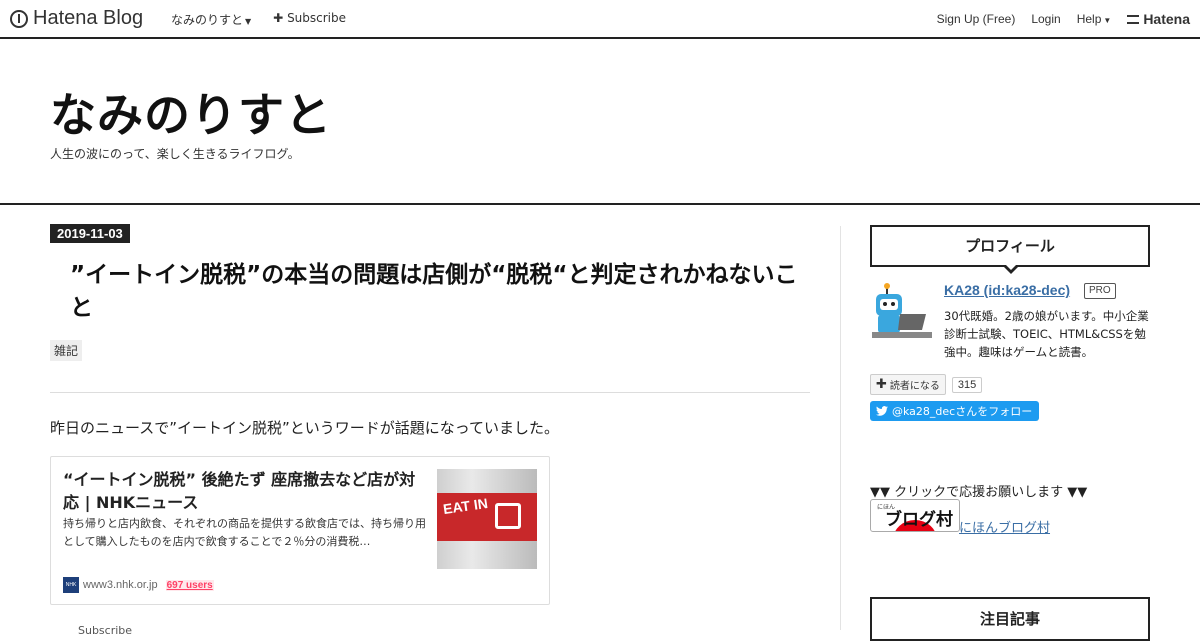 Image resolution: width=1200 pixels, height=641 pixels. Describe the element at coordinates (1094, 19) in the screenshot. I see `help-dropdown: Help ▼` at that location.